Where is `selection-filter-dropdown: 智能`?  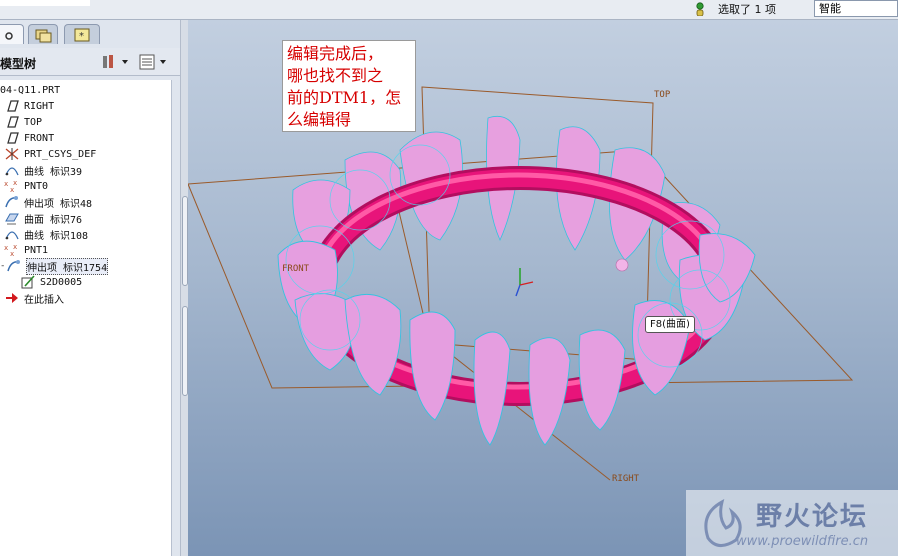 selection-filter-dropdown: 智能 is located at coordinates (856, 8).